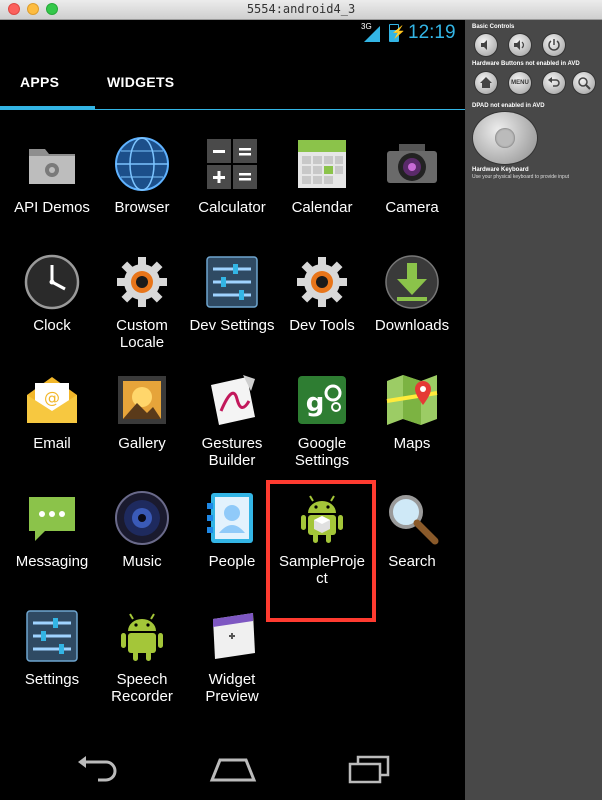 Image resolution: width=602 pixels, height=800 pixels. What do you see at coordinates (52, 282) in the screenshot?
I see `clock-icon` at bounding box center [52, 282].